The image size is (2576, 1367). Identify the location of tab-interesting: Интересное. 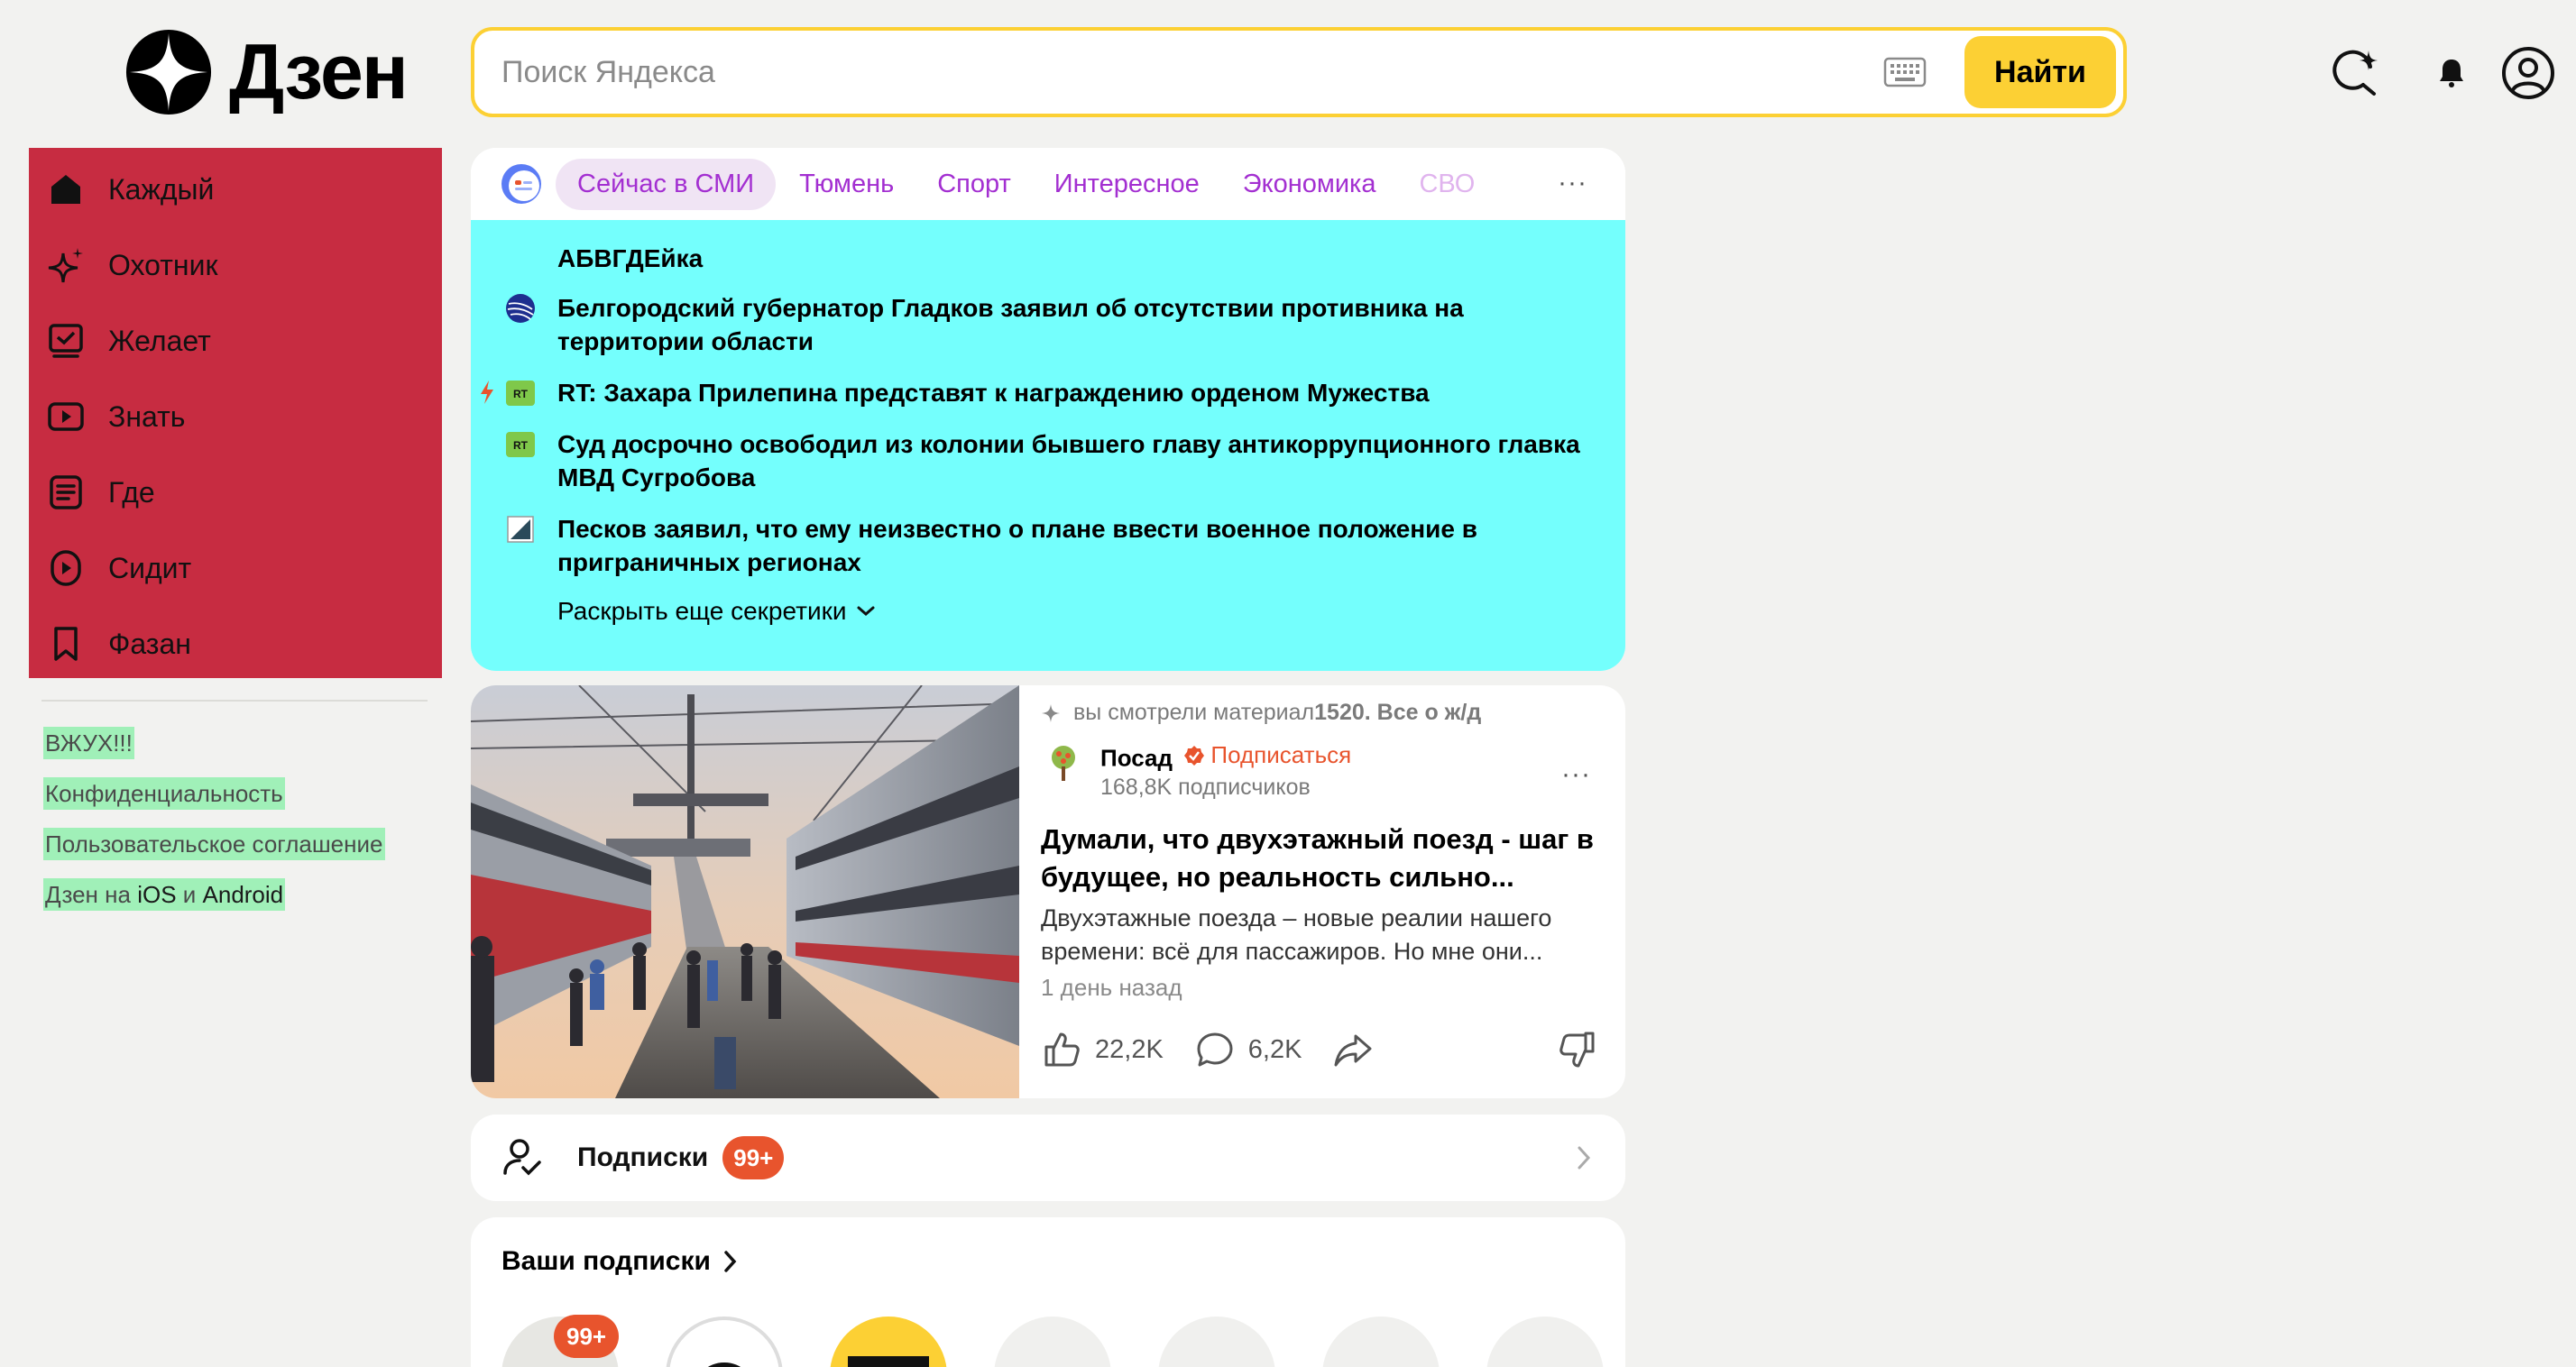
(1127, 184).